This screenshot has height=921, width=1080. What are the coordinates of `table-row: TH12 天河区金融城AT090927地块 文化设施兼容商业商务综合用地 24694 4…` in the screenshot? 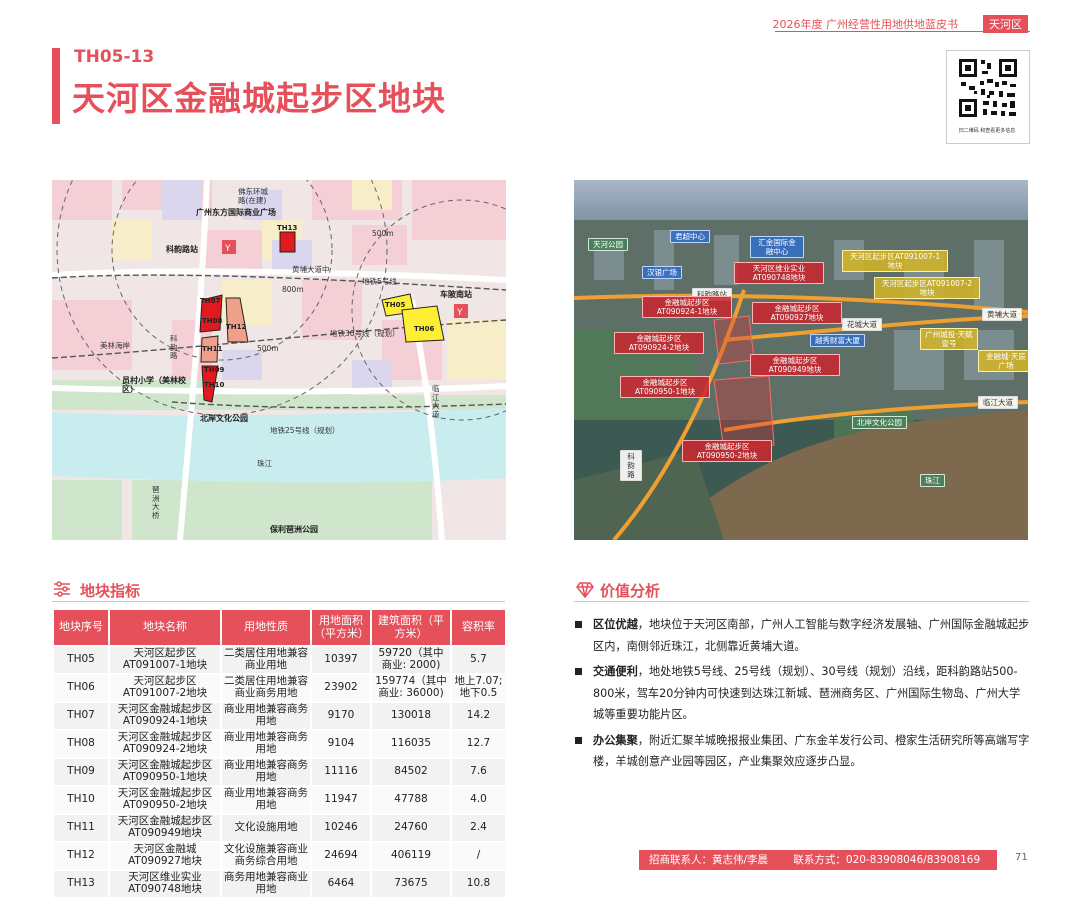 It's located at (279, 856).